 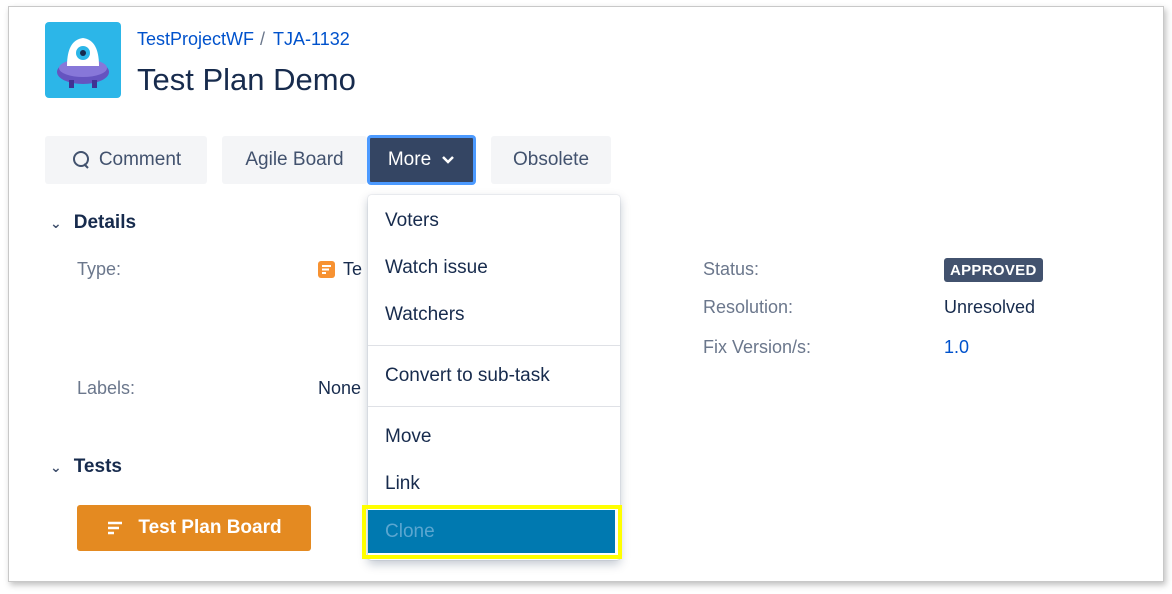 I want to click on agile-board-button: Agile Board, so click(x=294, y=160).